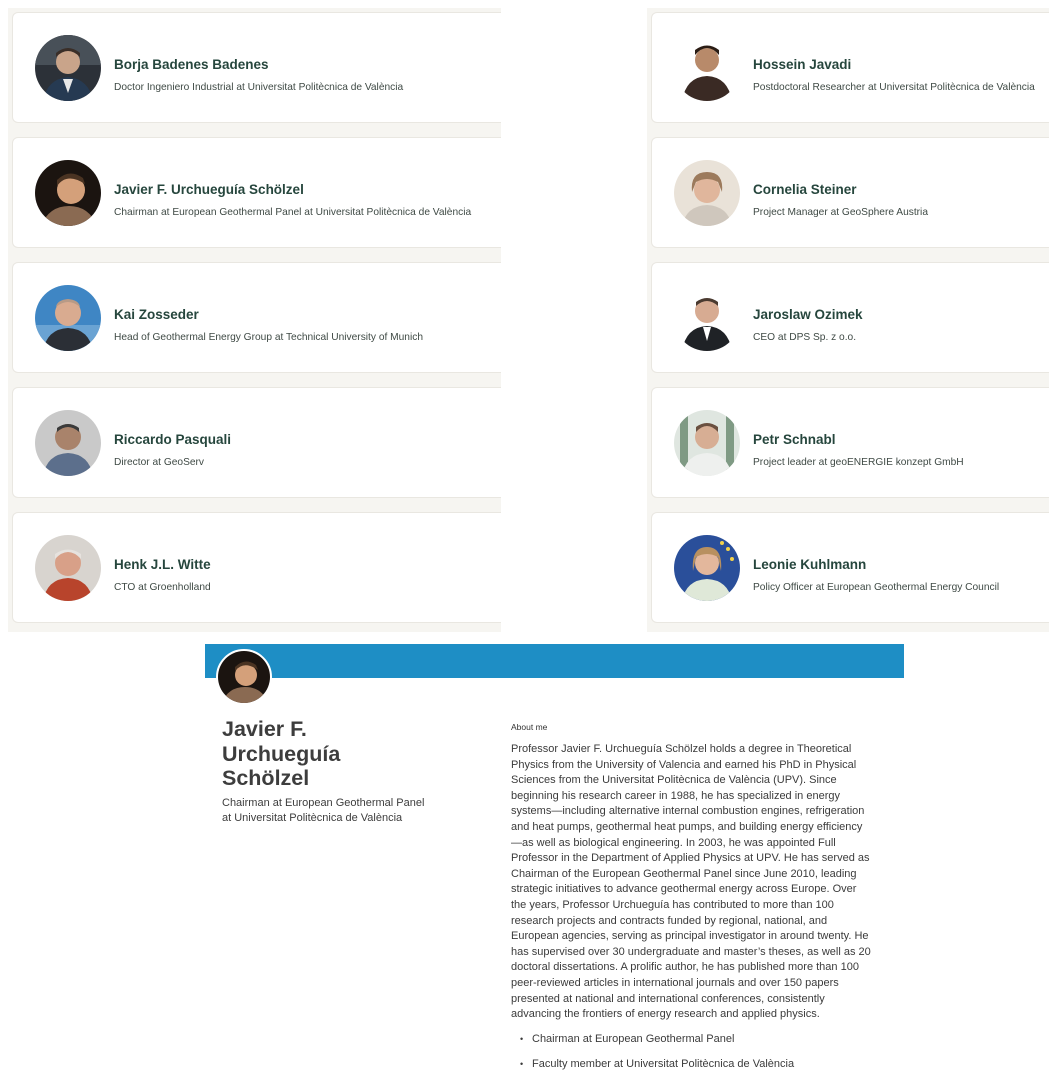  Describe the element at coordinates (529, 727) in the screenshot. I see `about-heading: About me` at that location.